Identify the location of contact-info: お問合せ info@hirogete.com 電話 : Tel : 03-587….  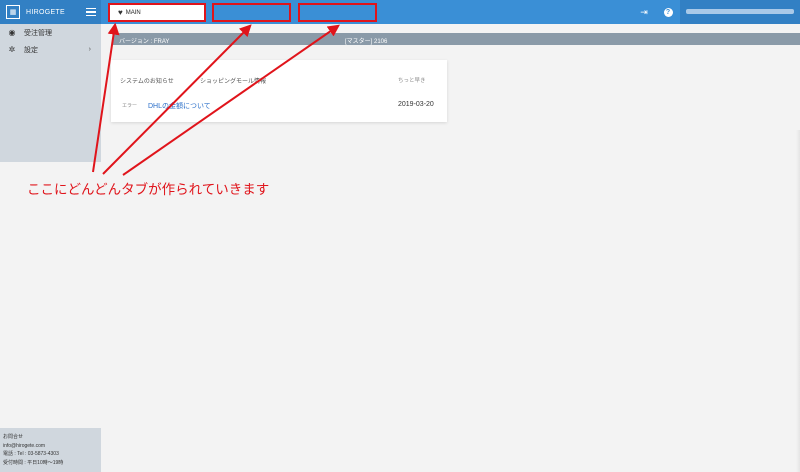
(50, 450).